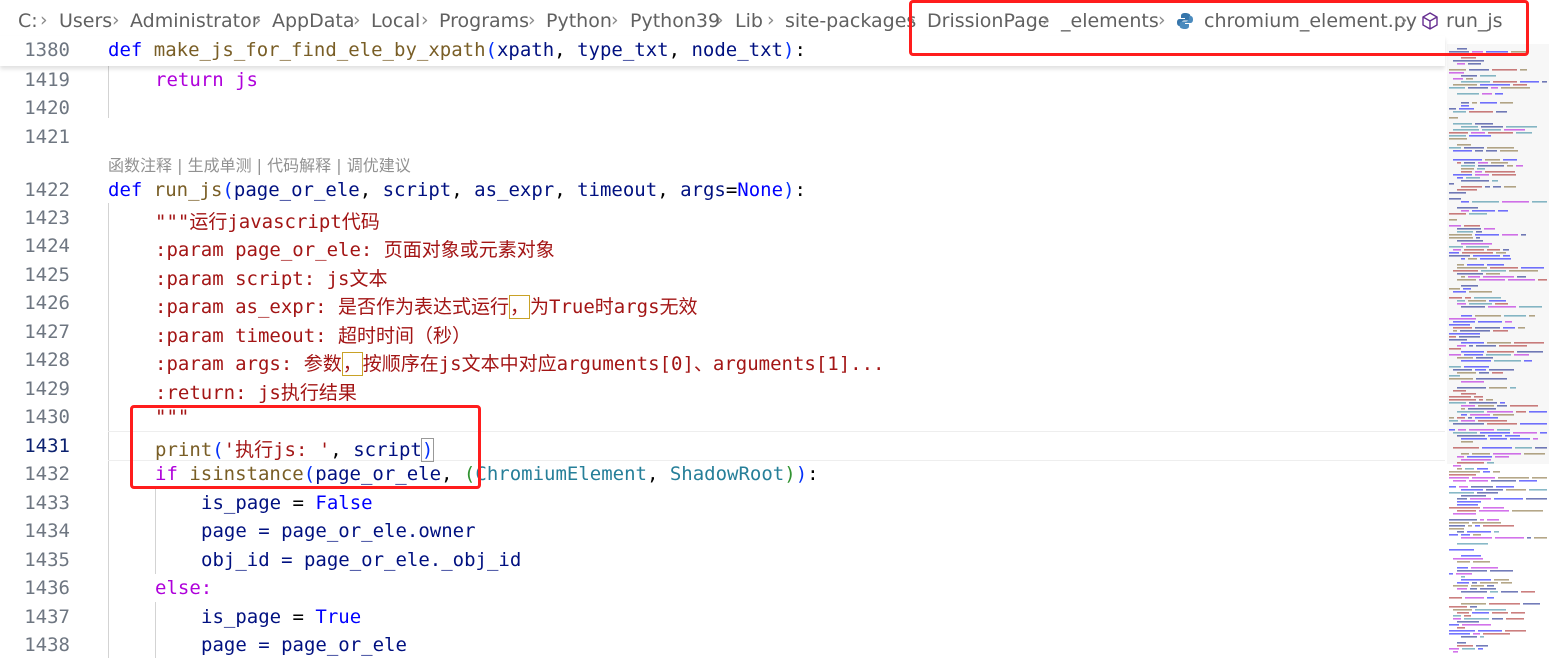  What do you see at coordinates (313, 334) in the screenshot?
I see `docstring-line: :param timeout: 超时时间（秒）` at bounding box center [313, 334].